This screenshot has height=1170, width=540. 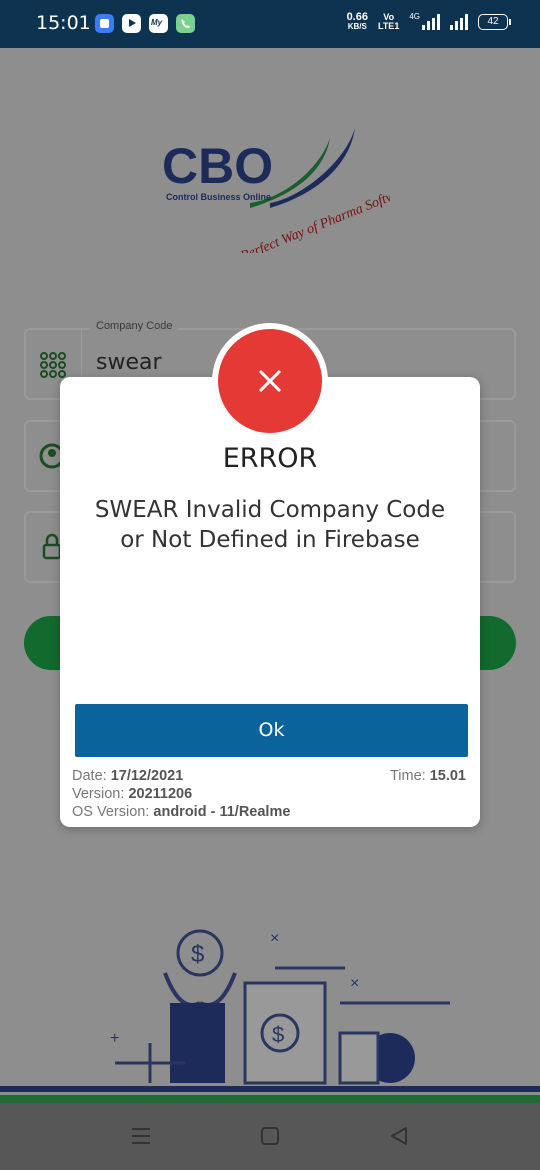 What do you see at coordinates (181, 812) in the screenshot?
I see `os-version-info: OS Version: android - 11/Realme` at bounding box center [181, 812].